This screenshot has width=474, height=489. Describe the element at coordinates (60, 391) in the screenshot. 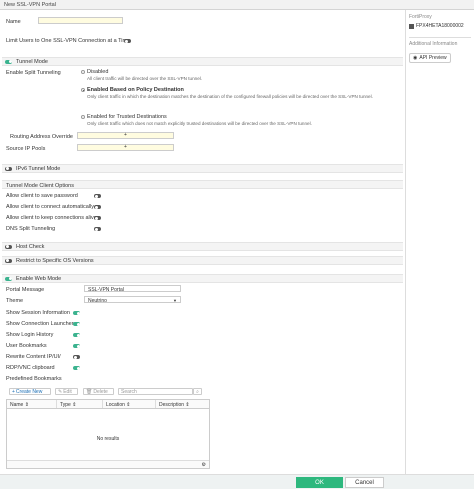

I see `pencil-icon: ✎` at that location.